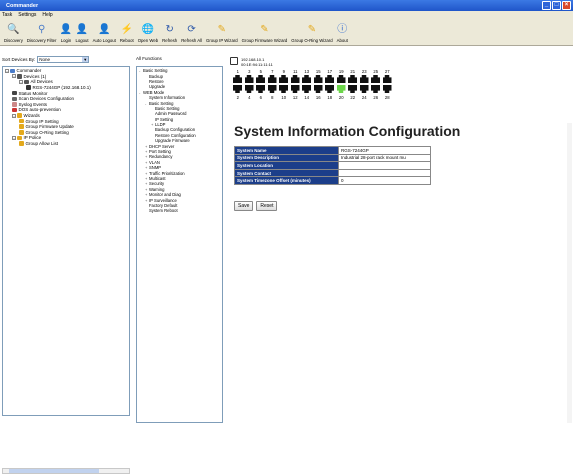 The height and width of the screenshot is (474, 573). Describe the element at coordinates (306, 89) in the screenshot. I see `port-14-icon` at that location.